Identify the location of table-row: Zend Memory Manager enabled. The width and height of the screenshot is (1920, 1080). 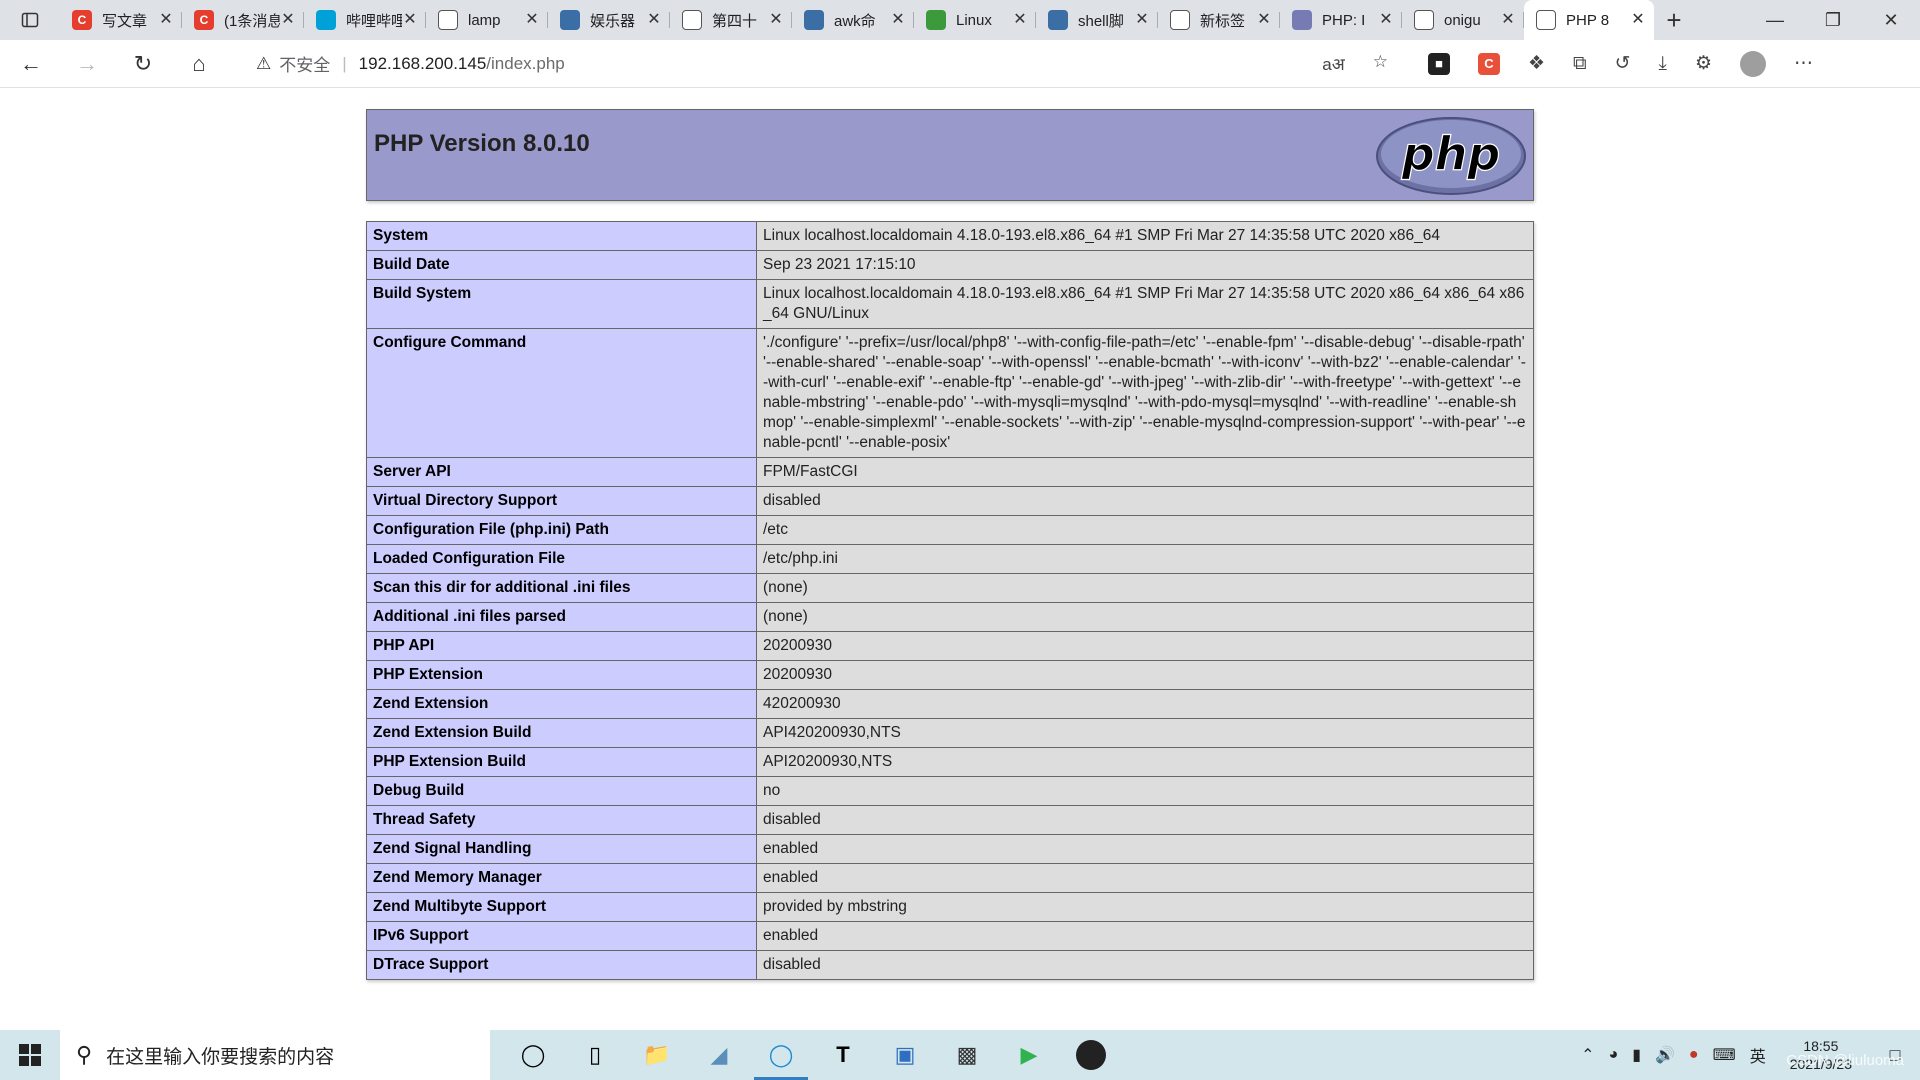
(950, 878).